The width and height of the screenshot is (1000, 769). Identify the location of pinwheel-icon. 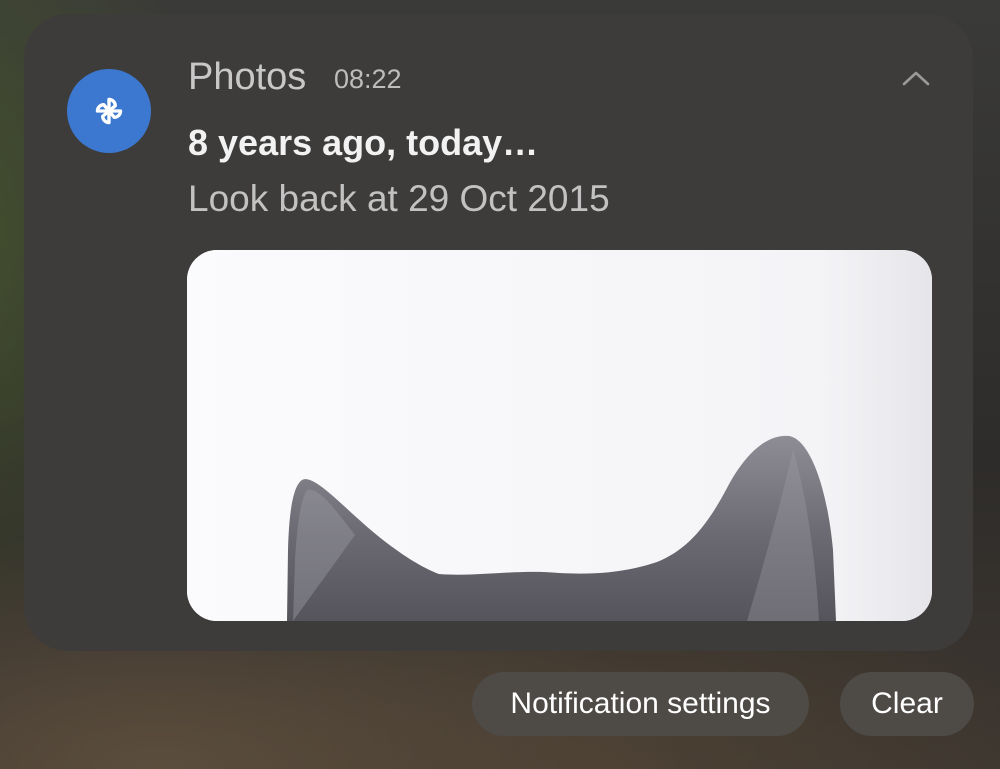
(109, 111).